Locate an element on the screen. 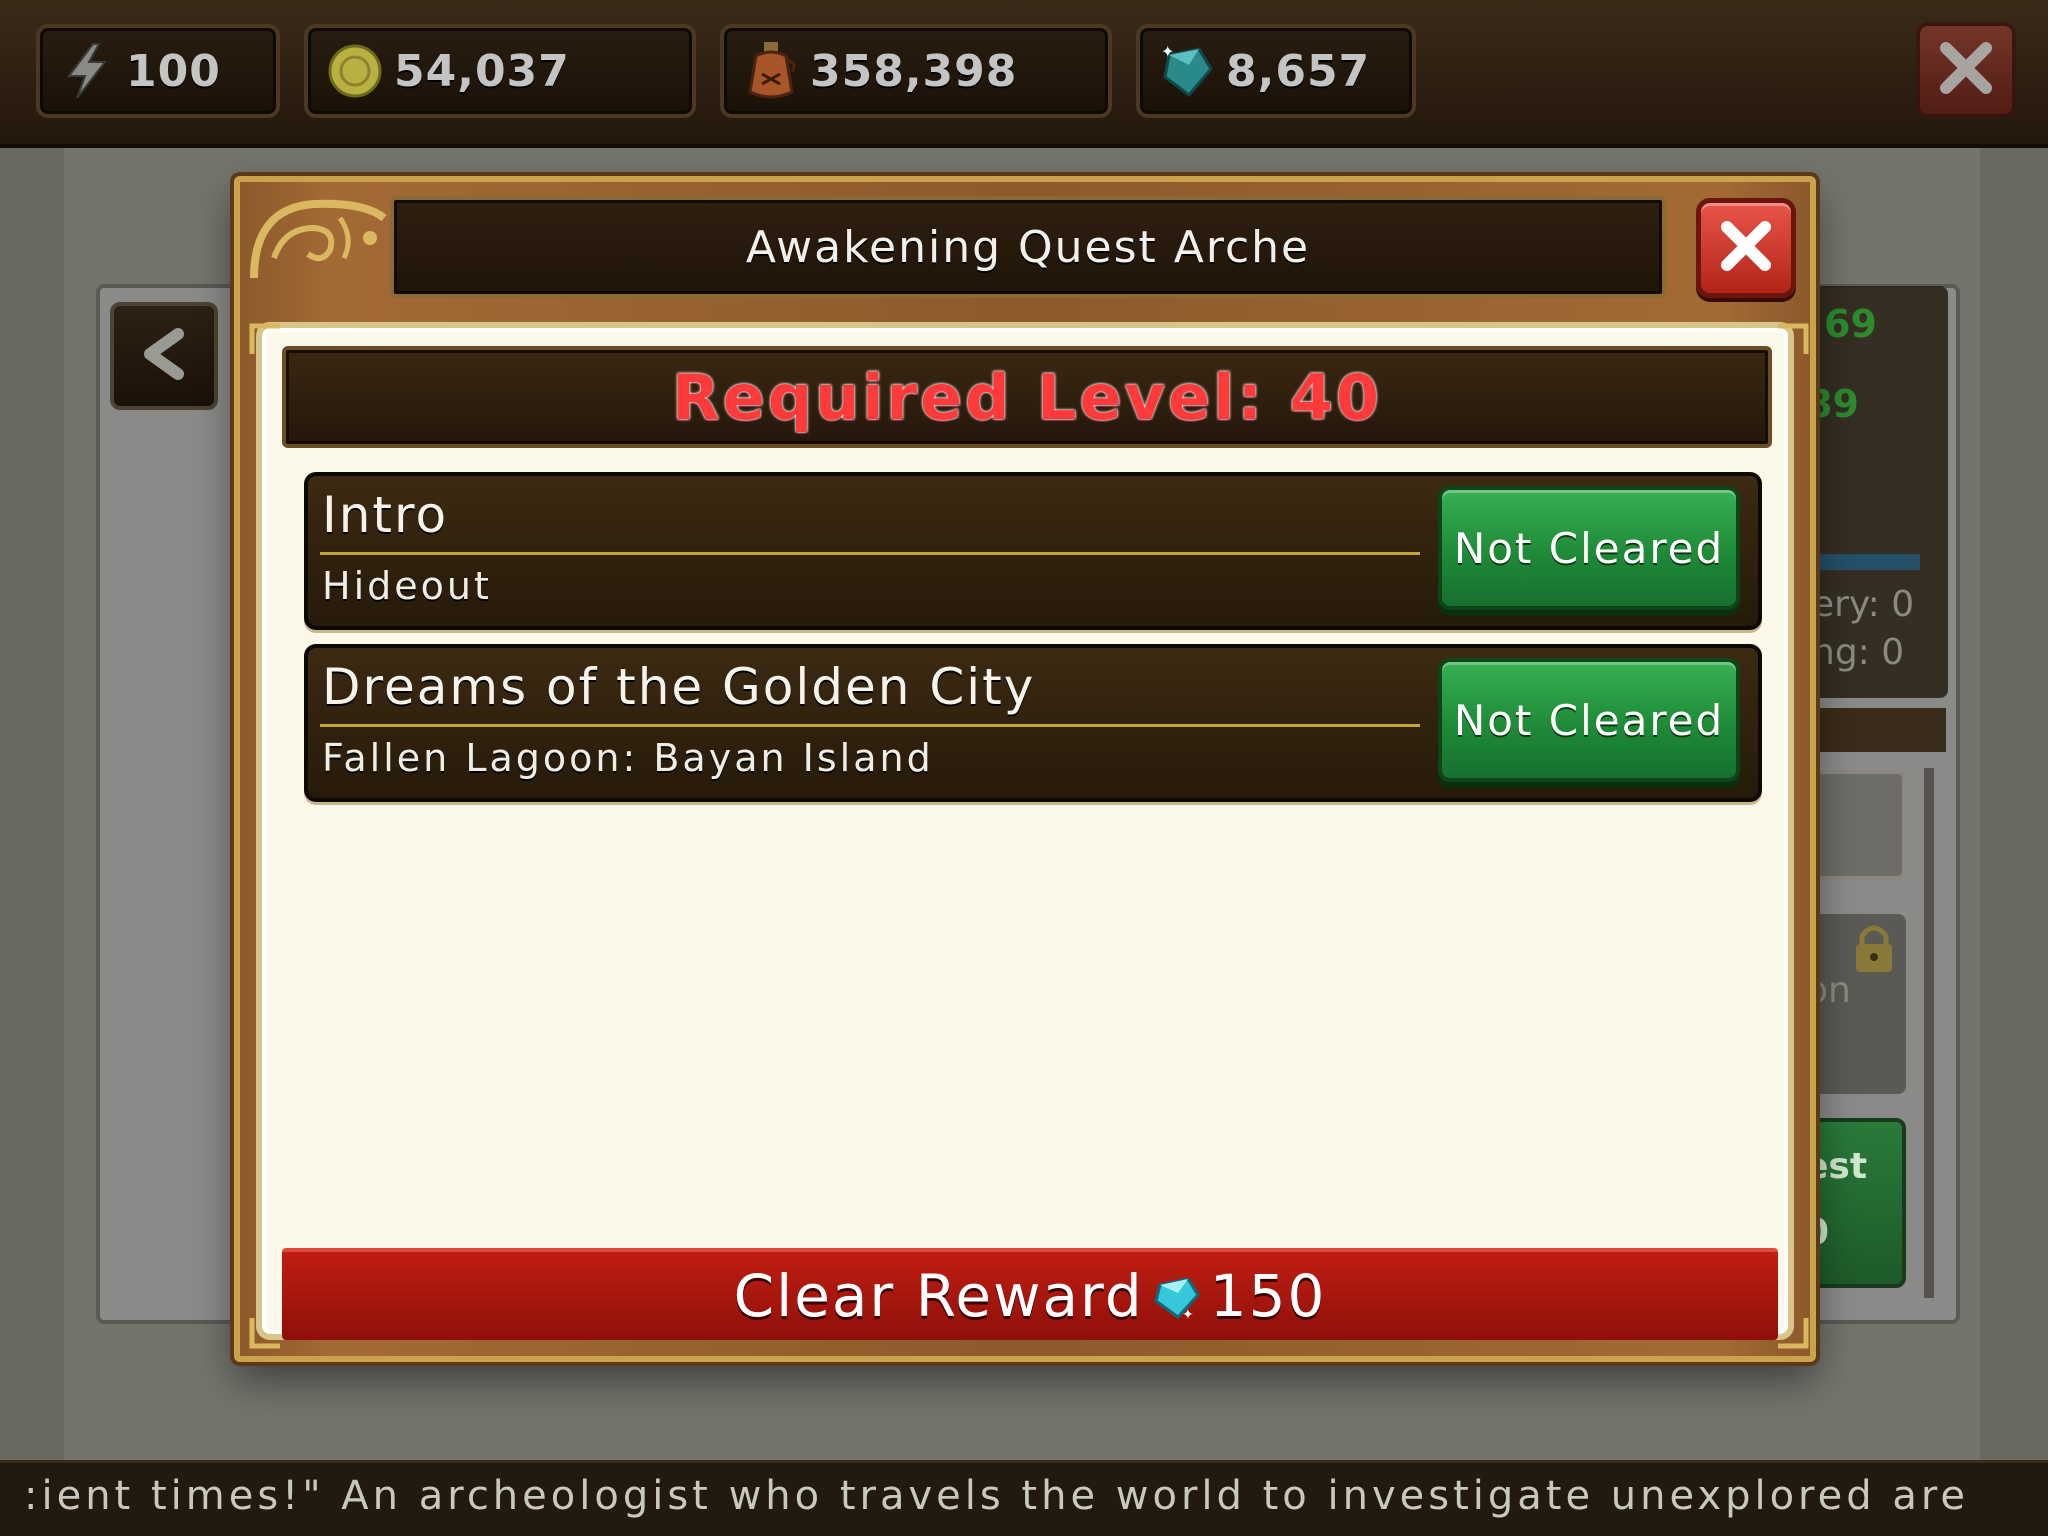  lightning-icon is located at coordinates (87, 71).